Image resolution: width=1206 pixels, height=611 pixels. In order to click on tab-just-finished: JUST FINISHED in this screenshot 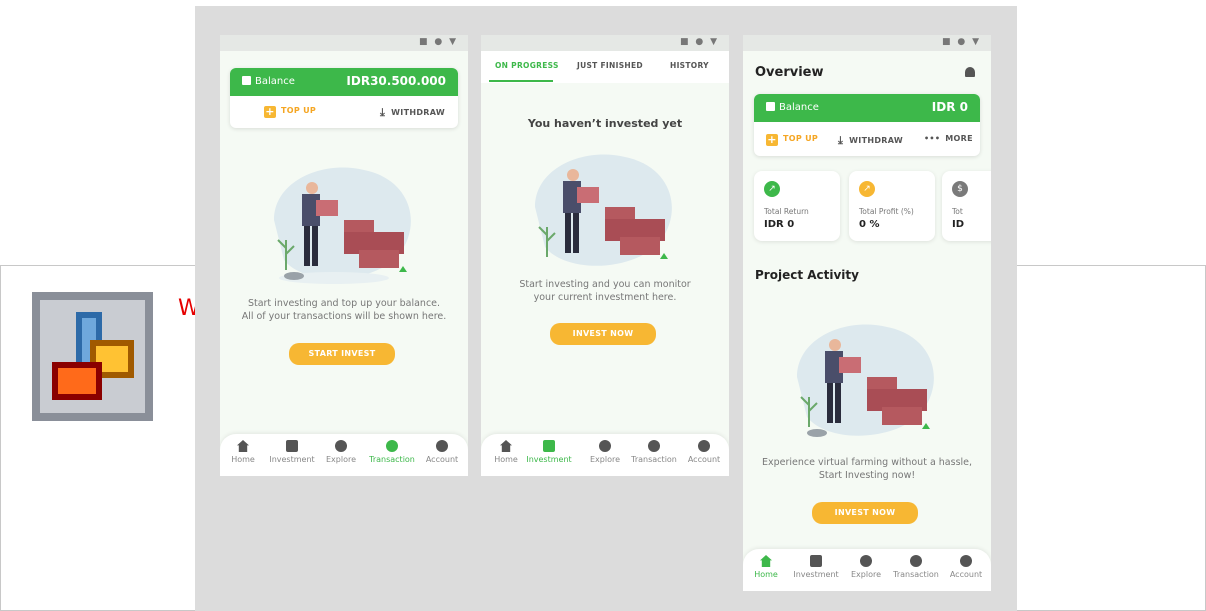, I will do `click(610, 65)`.